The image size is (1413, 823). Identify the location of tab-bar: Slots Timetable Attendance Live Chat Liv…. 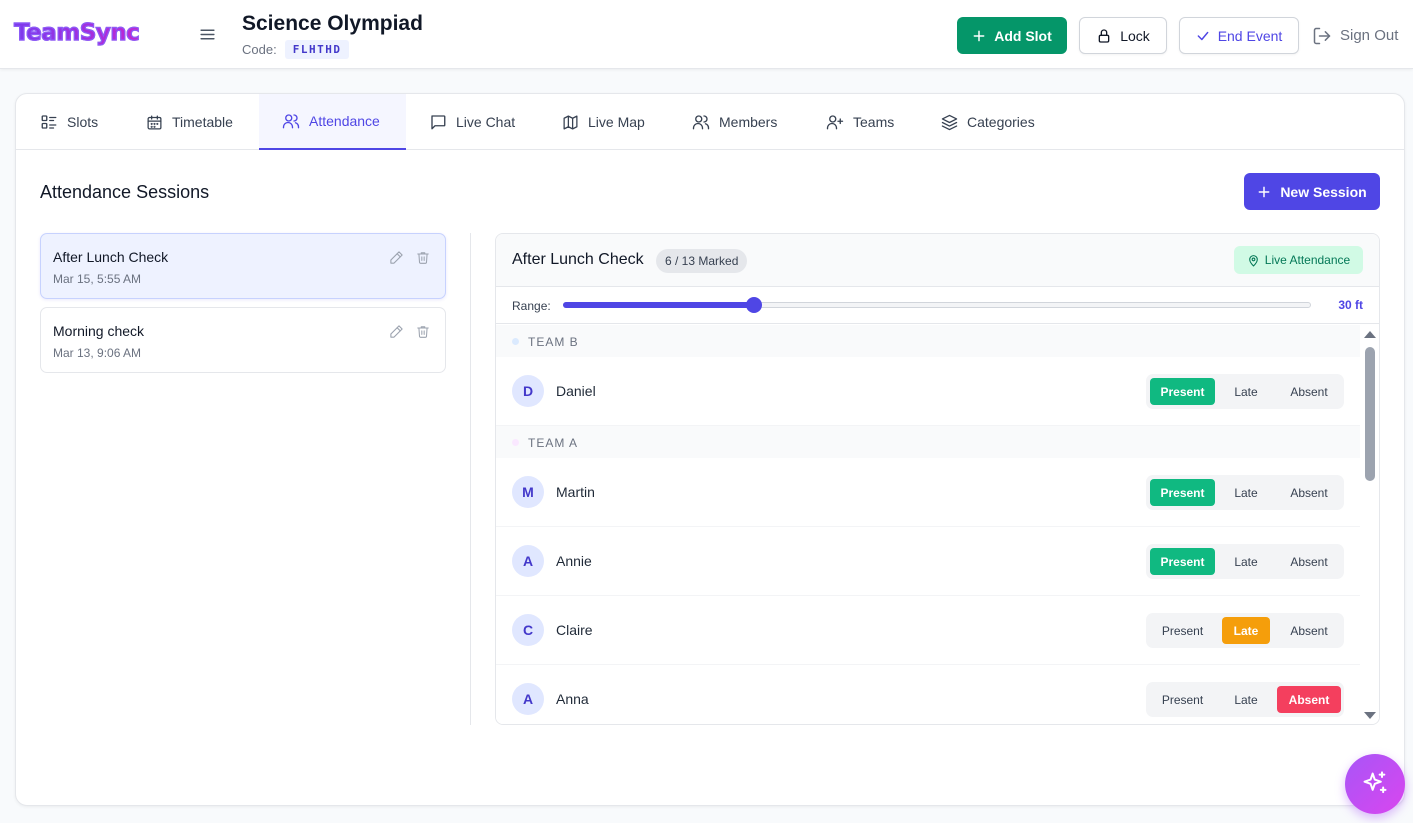
(710, 122).